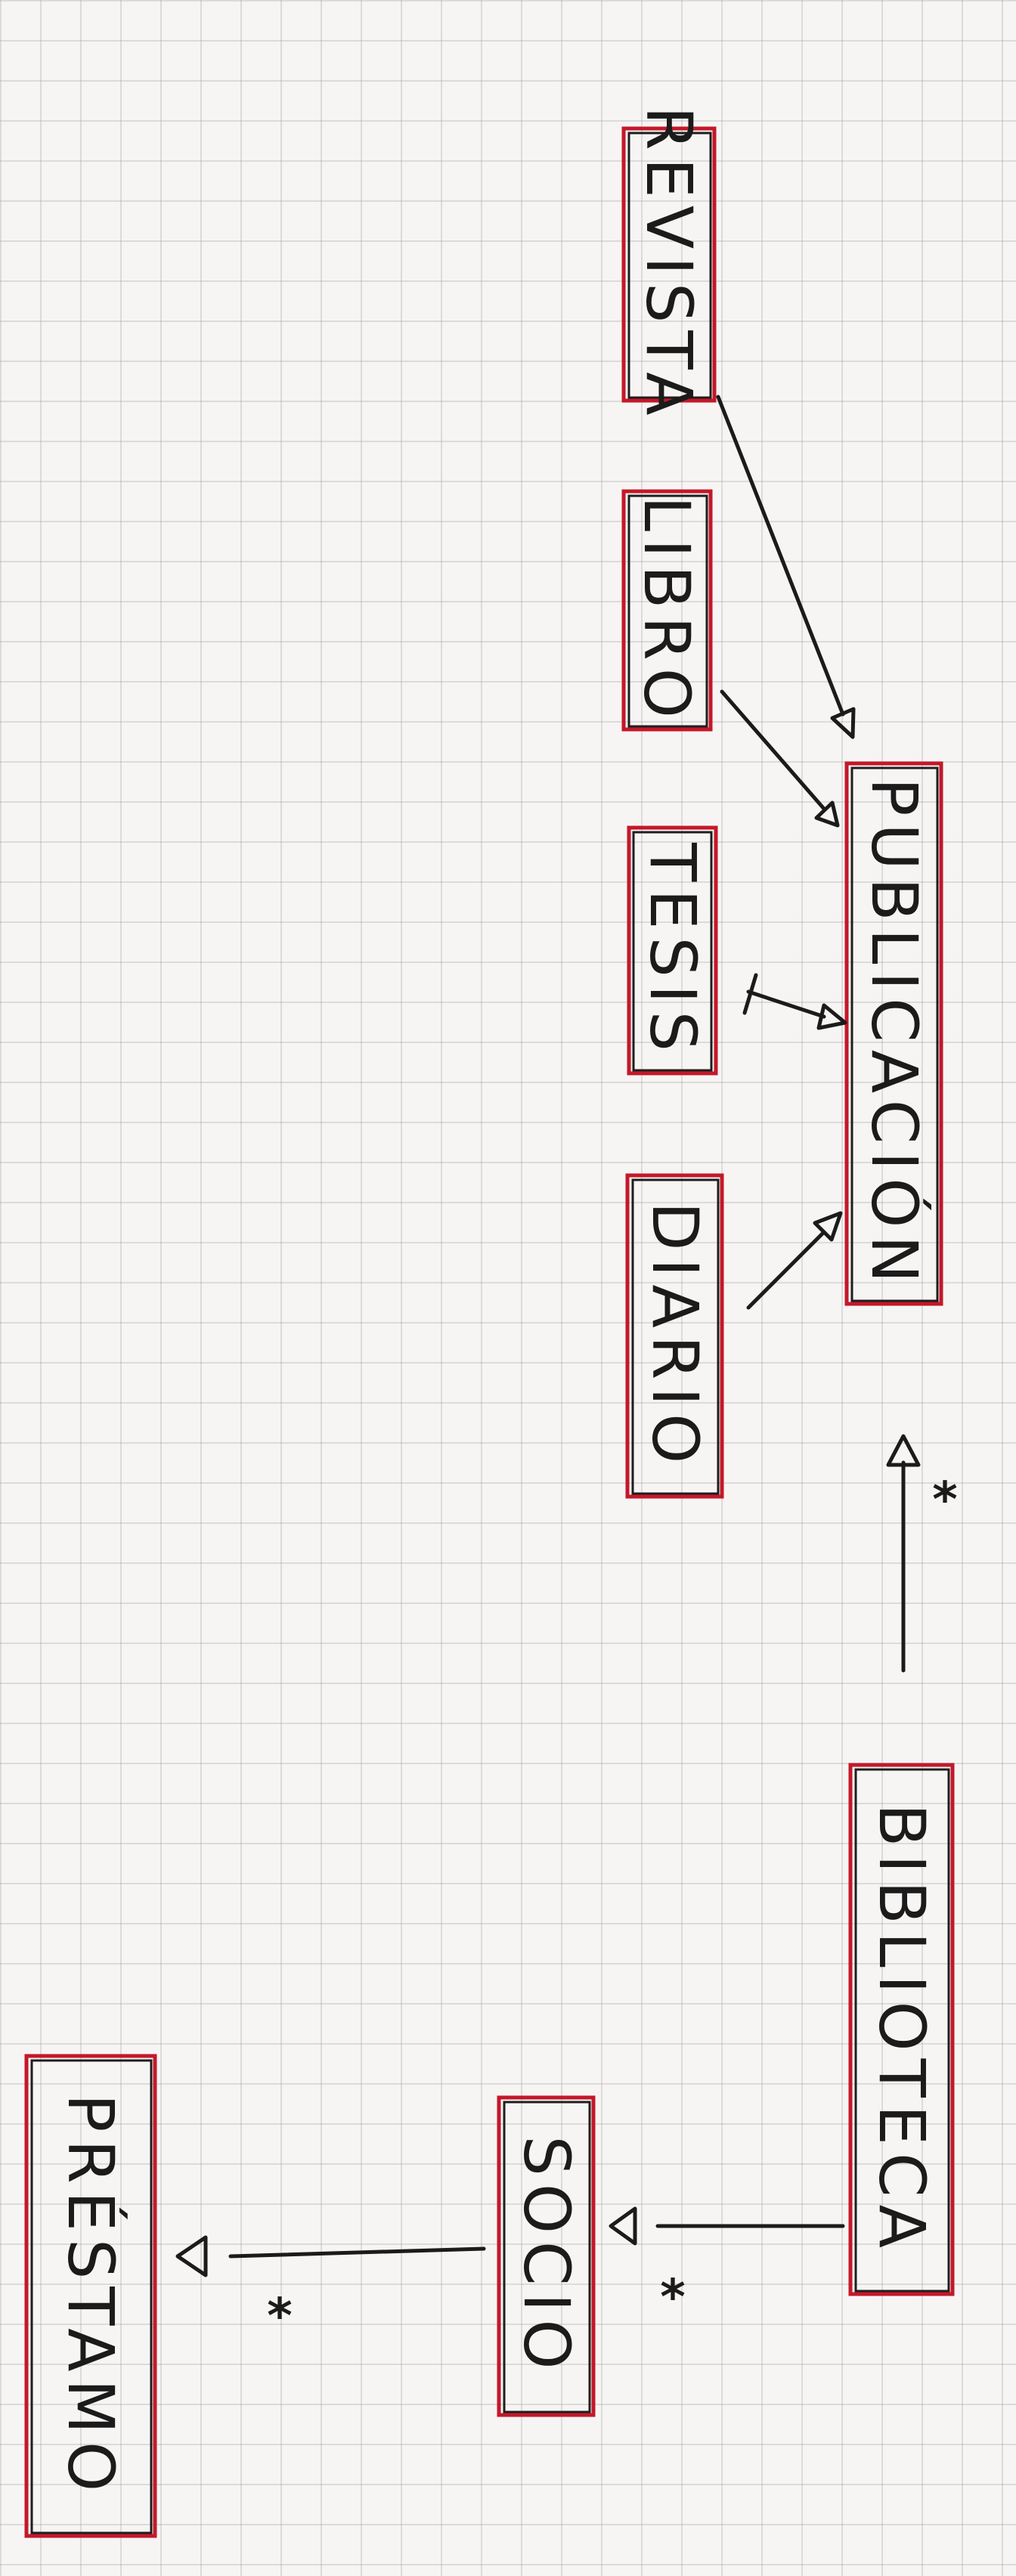  What do you see at coordinates (330, 2290) in the screenshot?
I see `association-socio-prestamo: *` at bounding box center [330, 2290].